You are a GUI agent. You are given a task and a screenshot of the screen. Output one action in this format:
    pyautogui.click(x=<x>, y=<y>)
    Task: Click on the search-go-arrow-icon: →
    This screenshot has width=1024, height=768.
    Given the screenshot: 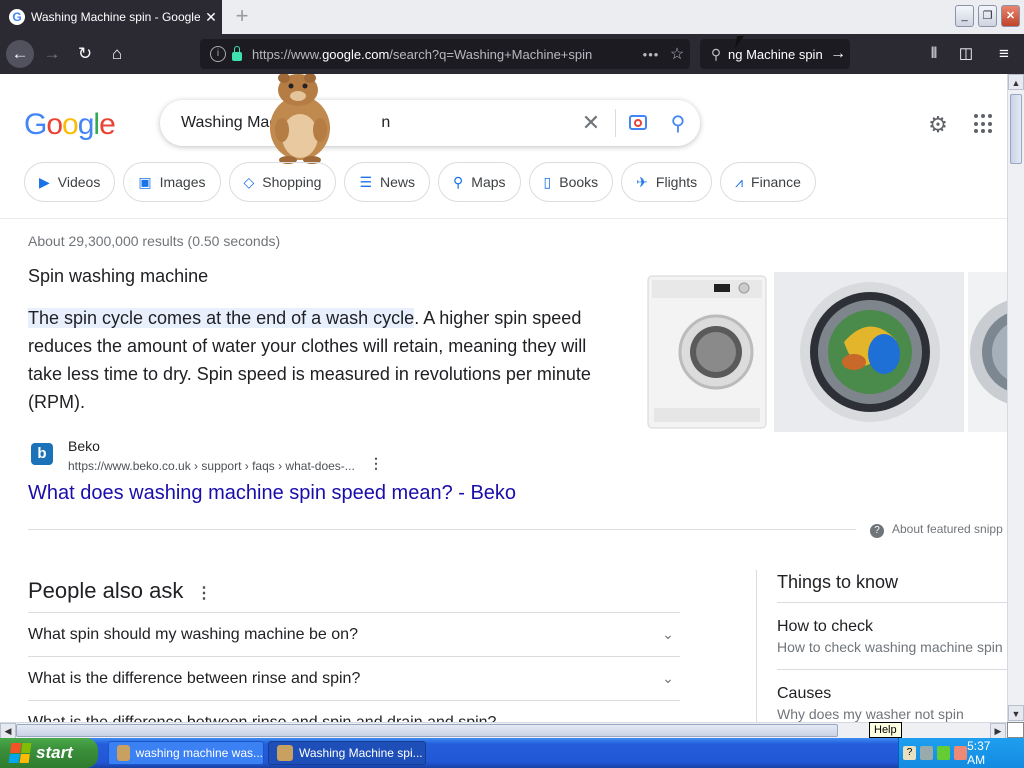 What is the action you would take?
    pyautogui.click(x=838, y=54)
    